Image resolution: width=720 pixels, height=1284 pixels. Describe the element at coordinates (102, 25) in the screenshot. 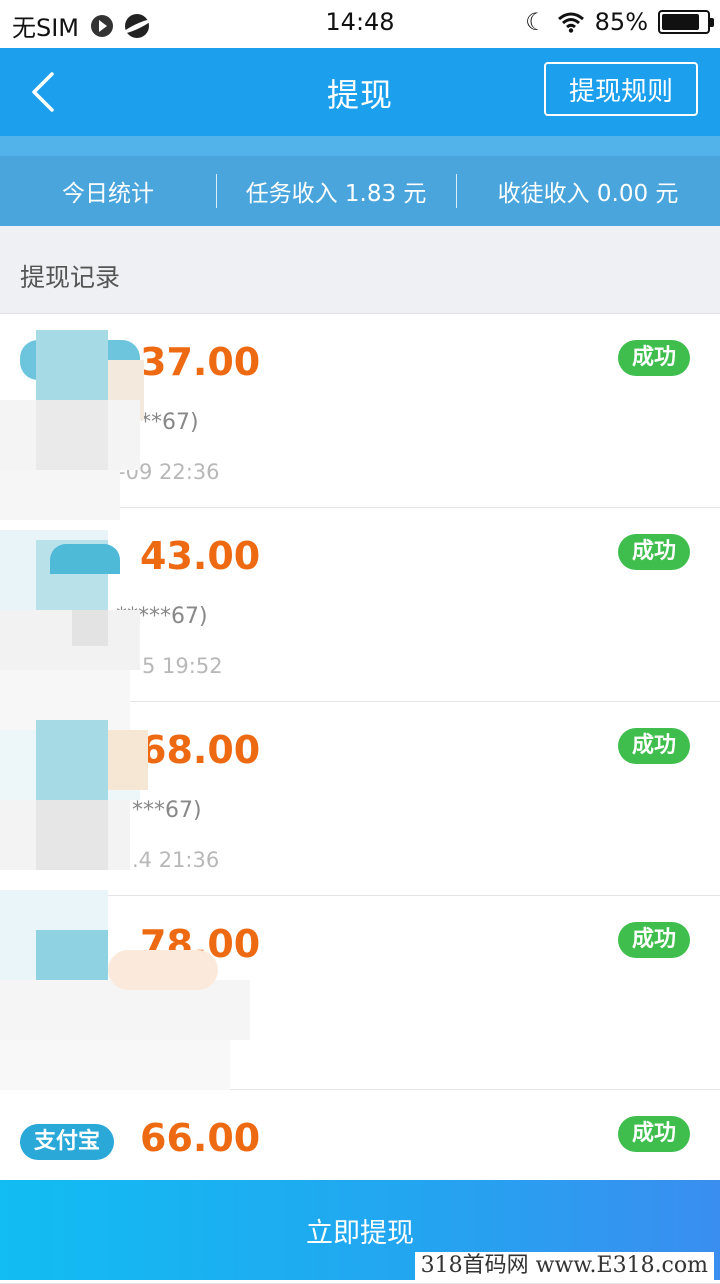

I see `play-icon` at that location.